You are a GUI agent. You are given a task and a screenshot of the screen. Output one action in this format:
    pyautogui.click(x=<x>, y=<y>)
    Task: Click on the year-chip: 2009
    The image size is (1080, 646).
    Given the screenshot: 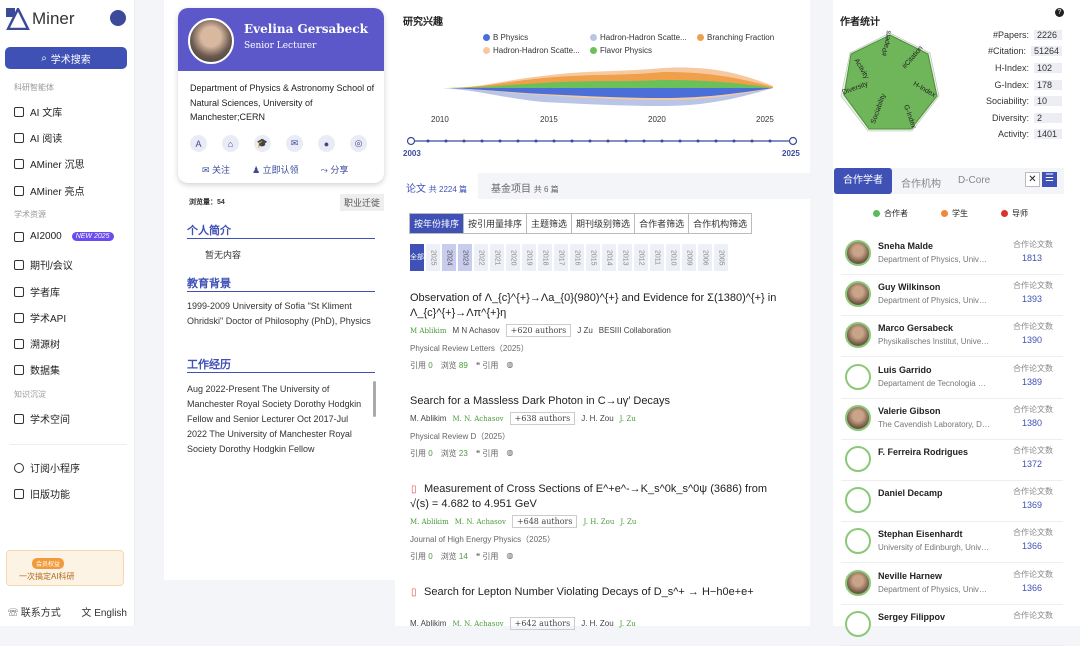 What is the action you would take?
    pyautogui.click(x=689, y=257)
    